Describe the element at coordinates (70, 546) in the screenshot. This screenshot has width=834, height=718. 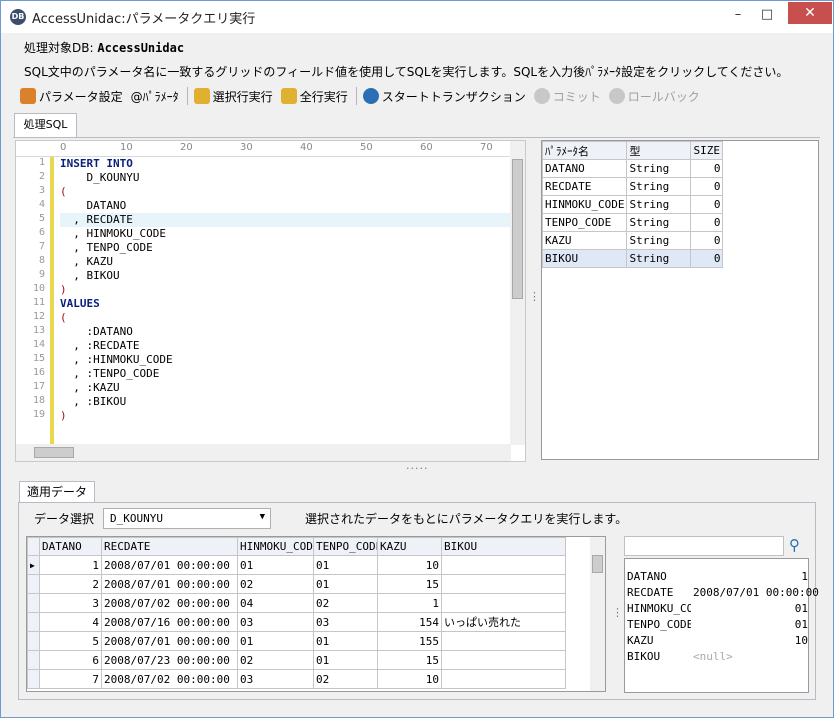
I see `grid-header: DATANO` at that location.